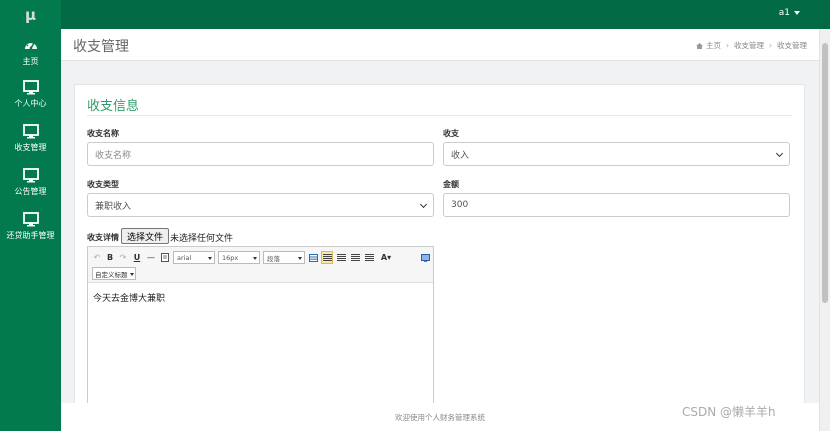 This screenshot has width=830, height=431. Describe the element at coordinates (797, 12) in the screenshot. I see `caret-down-icon` at that location.